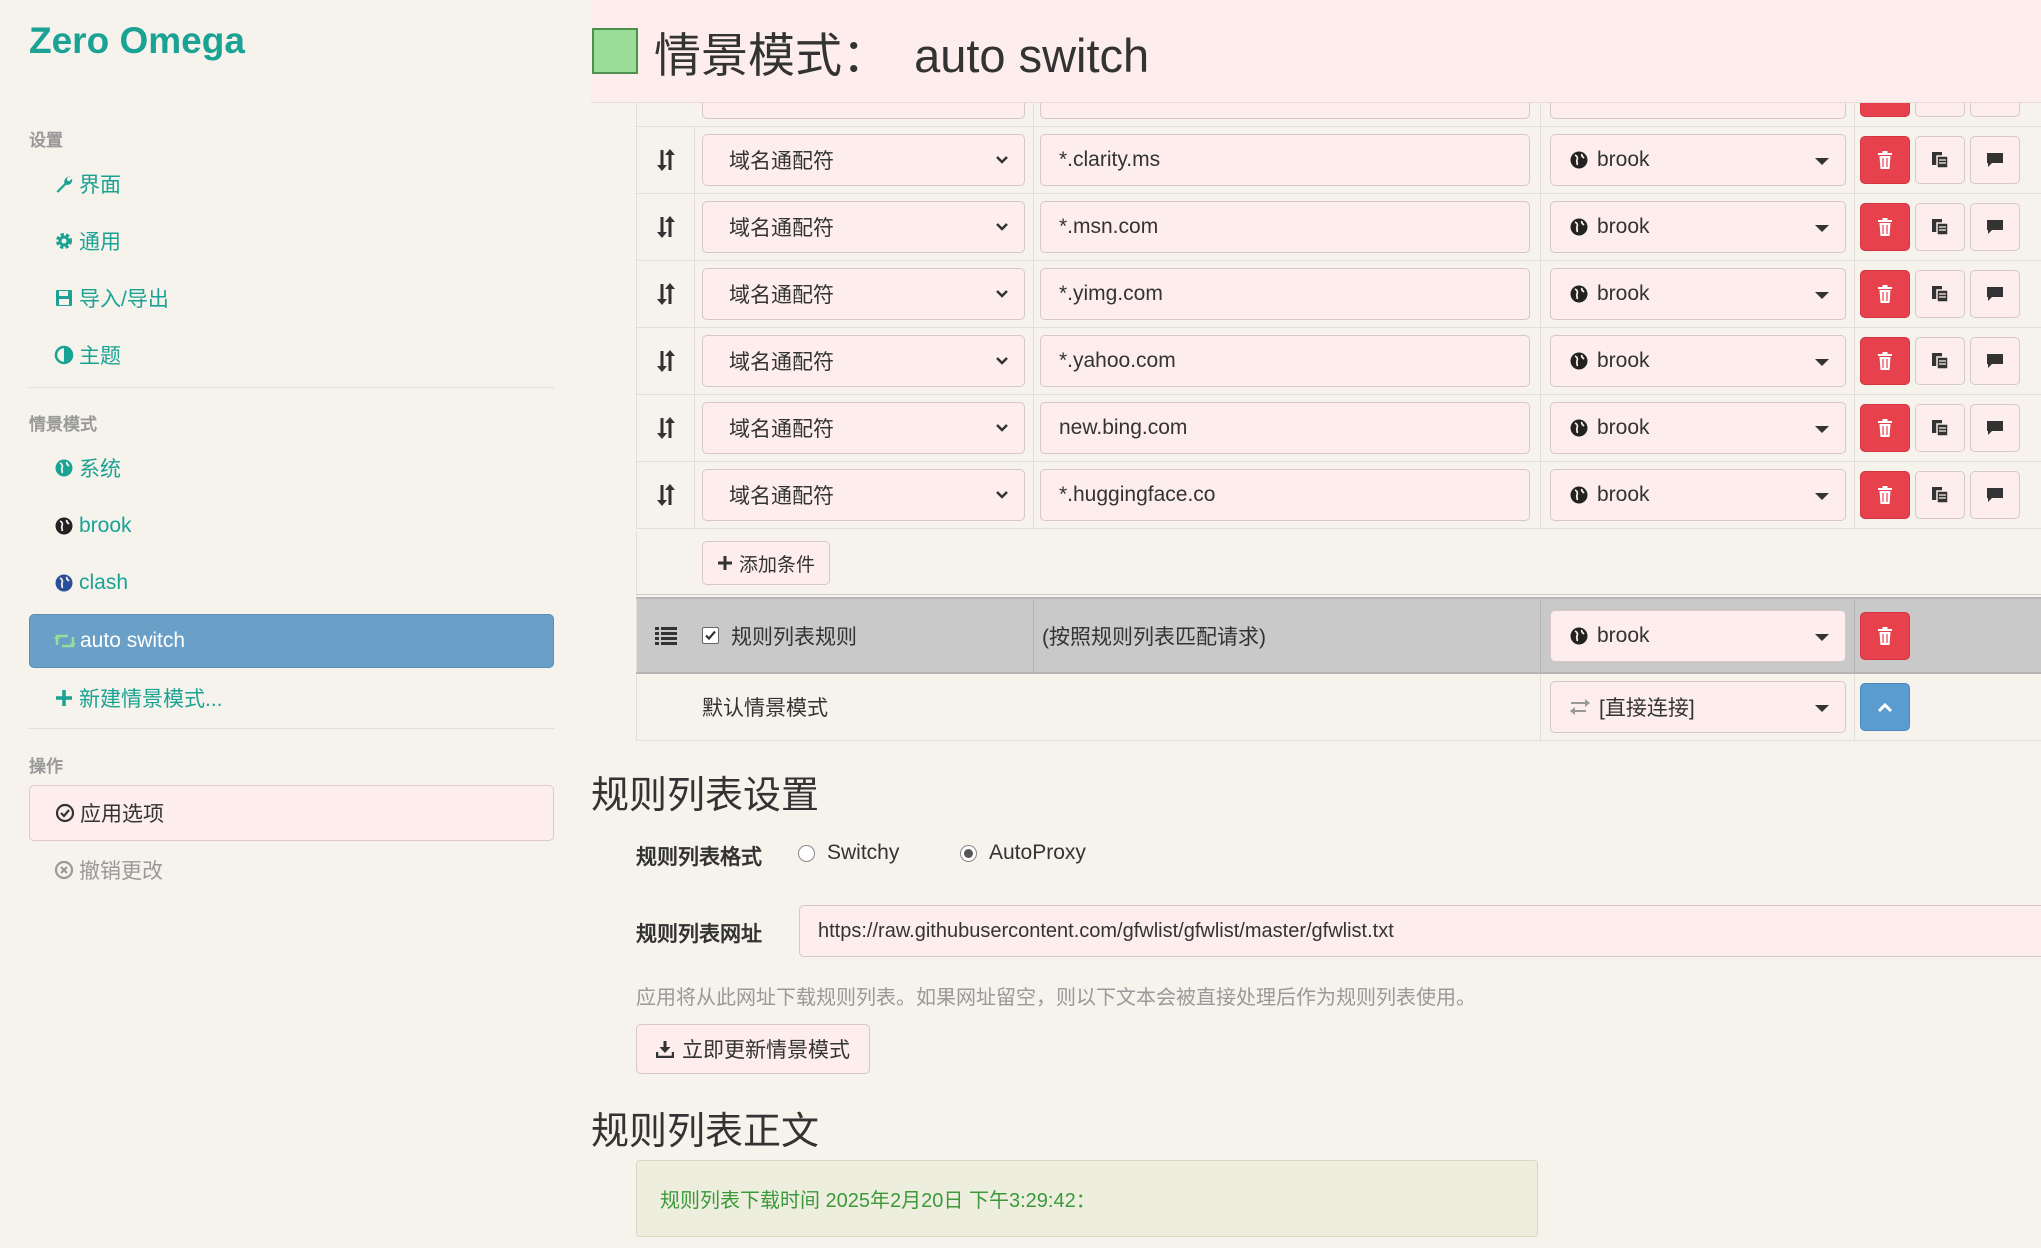  I want to click on apply-button: 应用选项, so click(291, 813).